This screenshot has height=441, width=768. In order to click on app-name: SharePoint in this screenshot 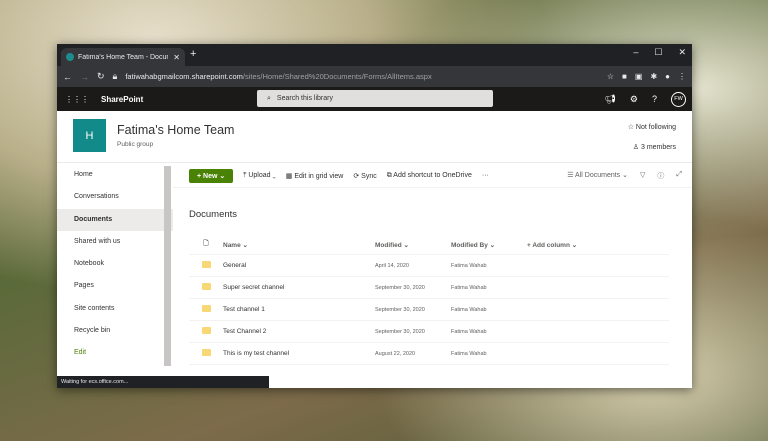, I will do `click(122, 99)`.